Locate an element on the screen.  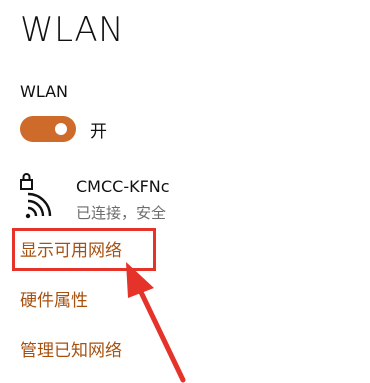
network-status: 已连接，安全 is located at coordinates (121, 213).